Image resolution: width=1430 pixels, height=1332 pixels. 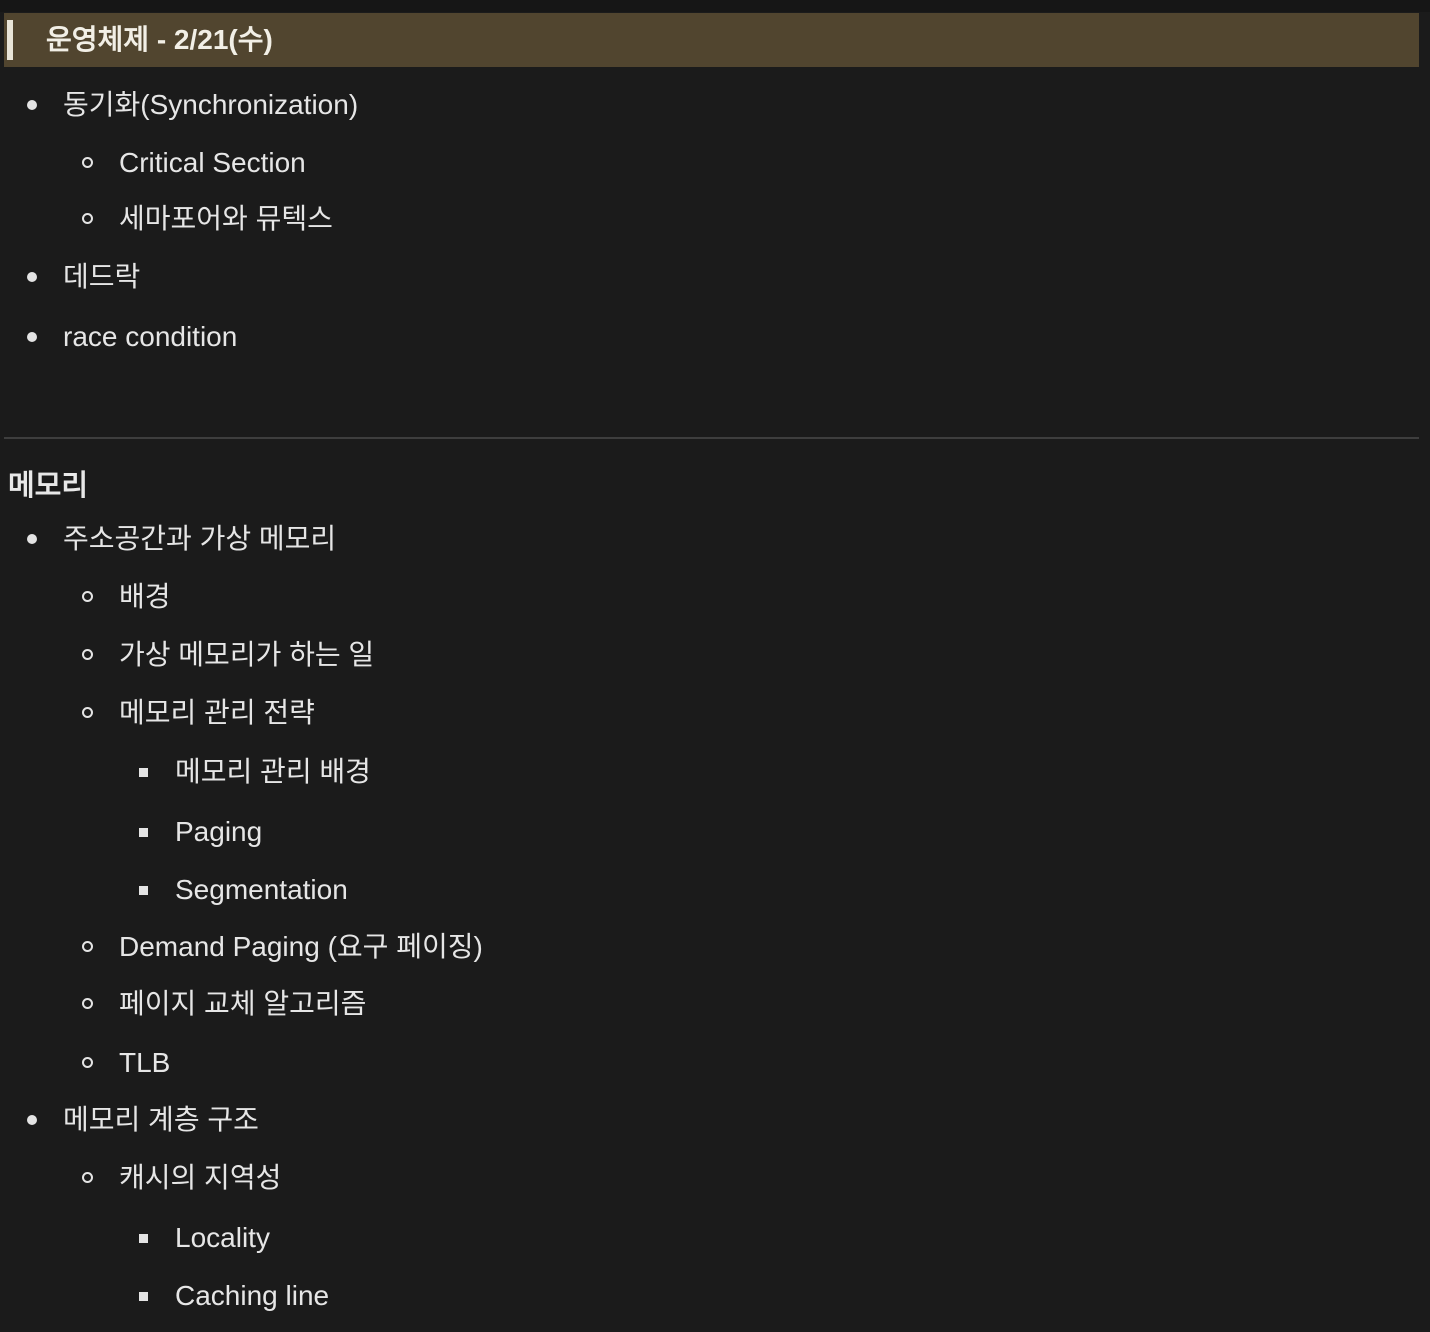 I want to click on callout-title: 운영체제 - 2/21(수), so click(x=159, y=39).